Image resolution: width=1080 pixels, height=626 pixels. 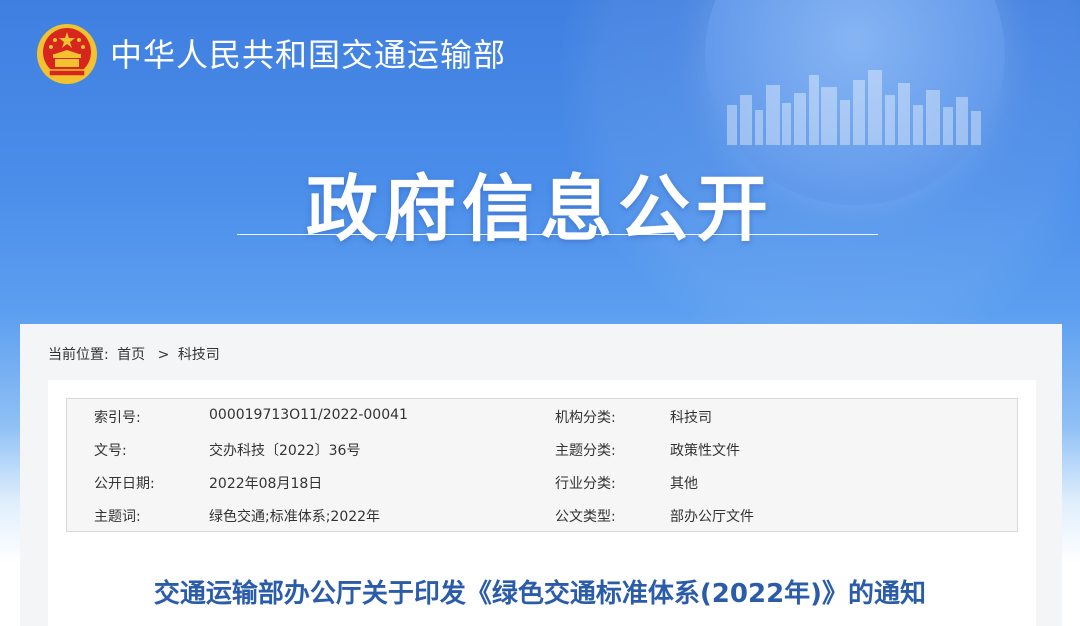 What do you see at coordinates (540, 594) in the screenshot?
I see `document-title: 交通运输部办公厅关于印发《绿色交通标准体系(2022年)》的通知` at bounding box center [540, 594].